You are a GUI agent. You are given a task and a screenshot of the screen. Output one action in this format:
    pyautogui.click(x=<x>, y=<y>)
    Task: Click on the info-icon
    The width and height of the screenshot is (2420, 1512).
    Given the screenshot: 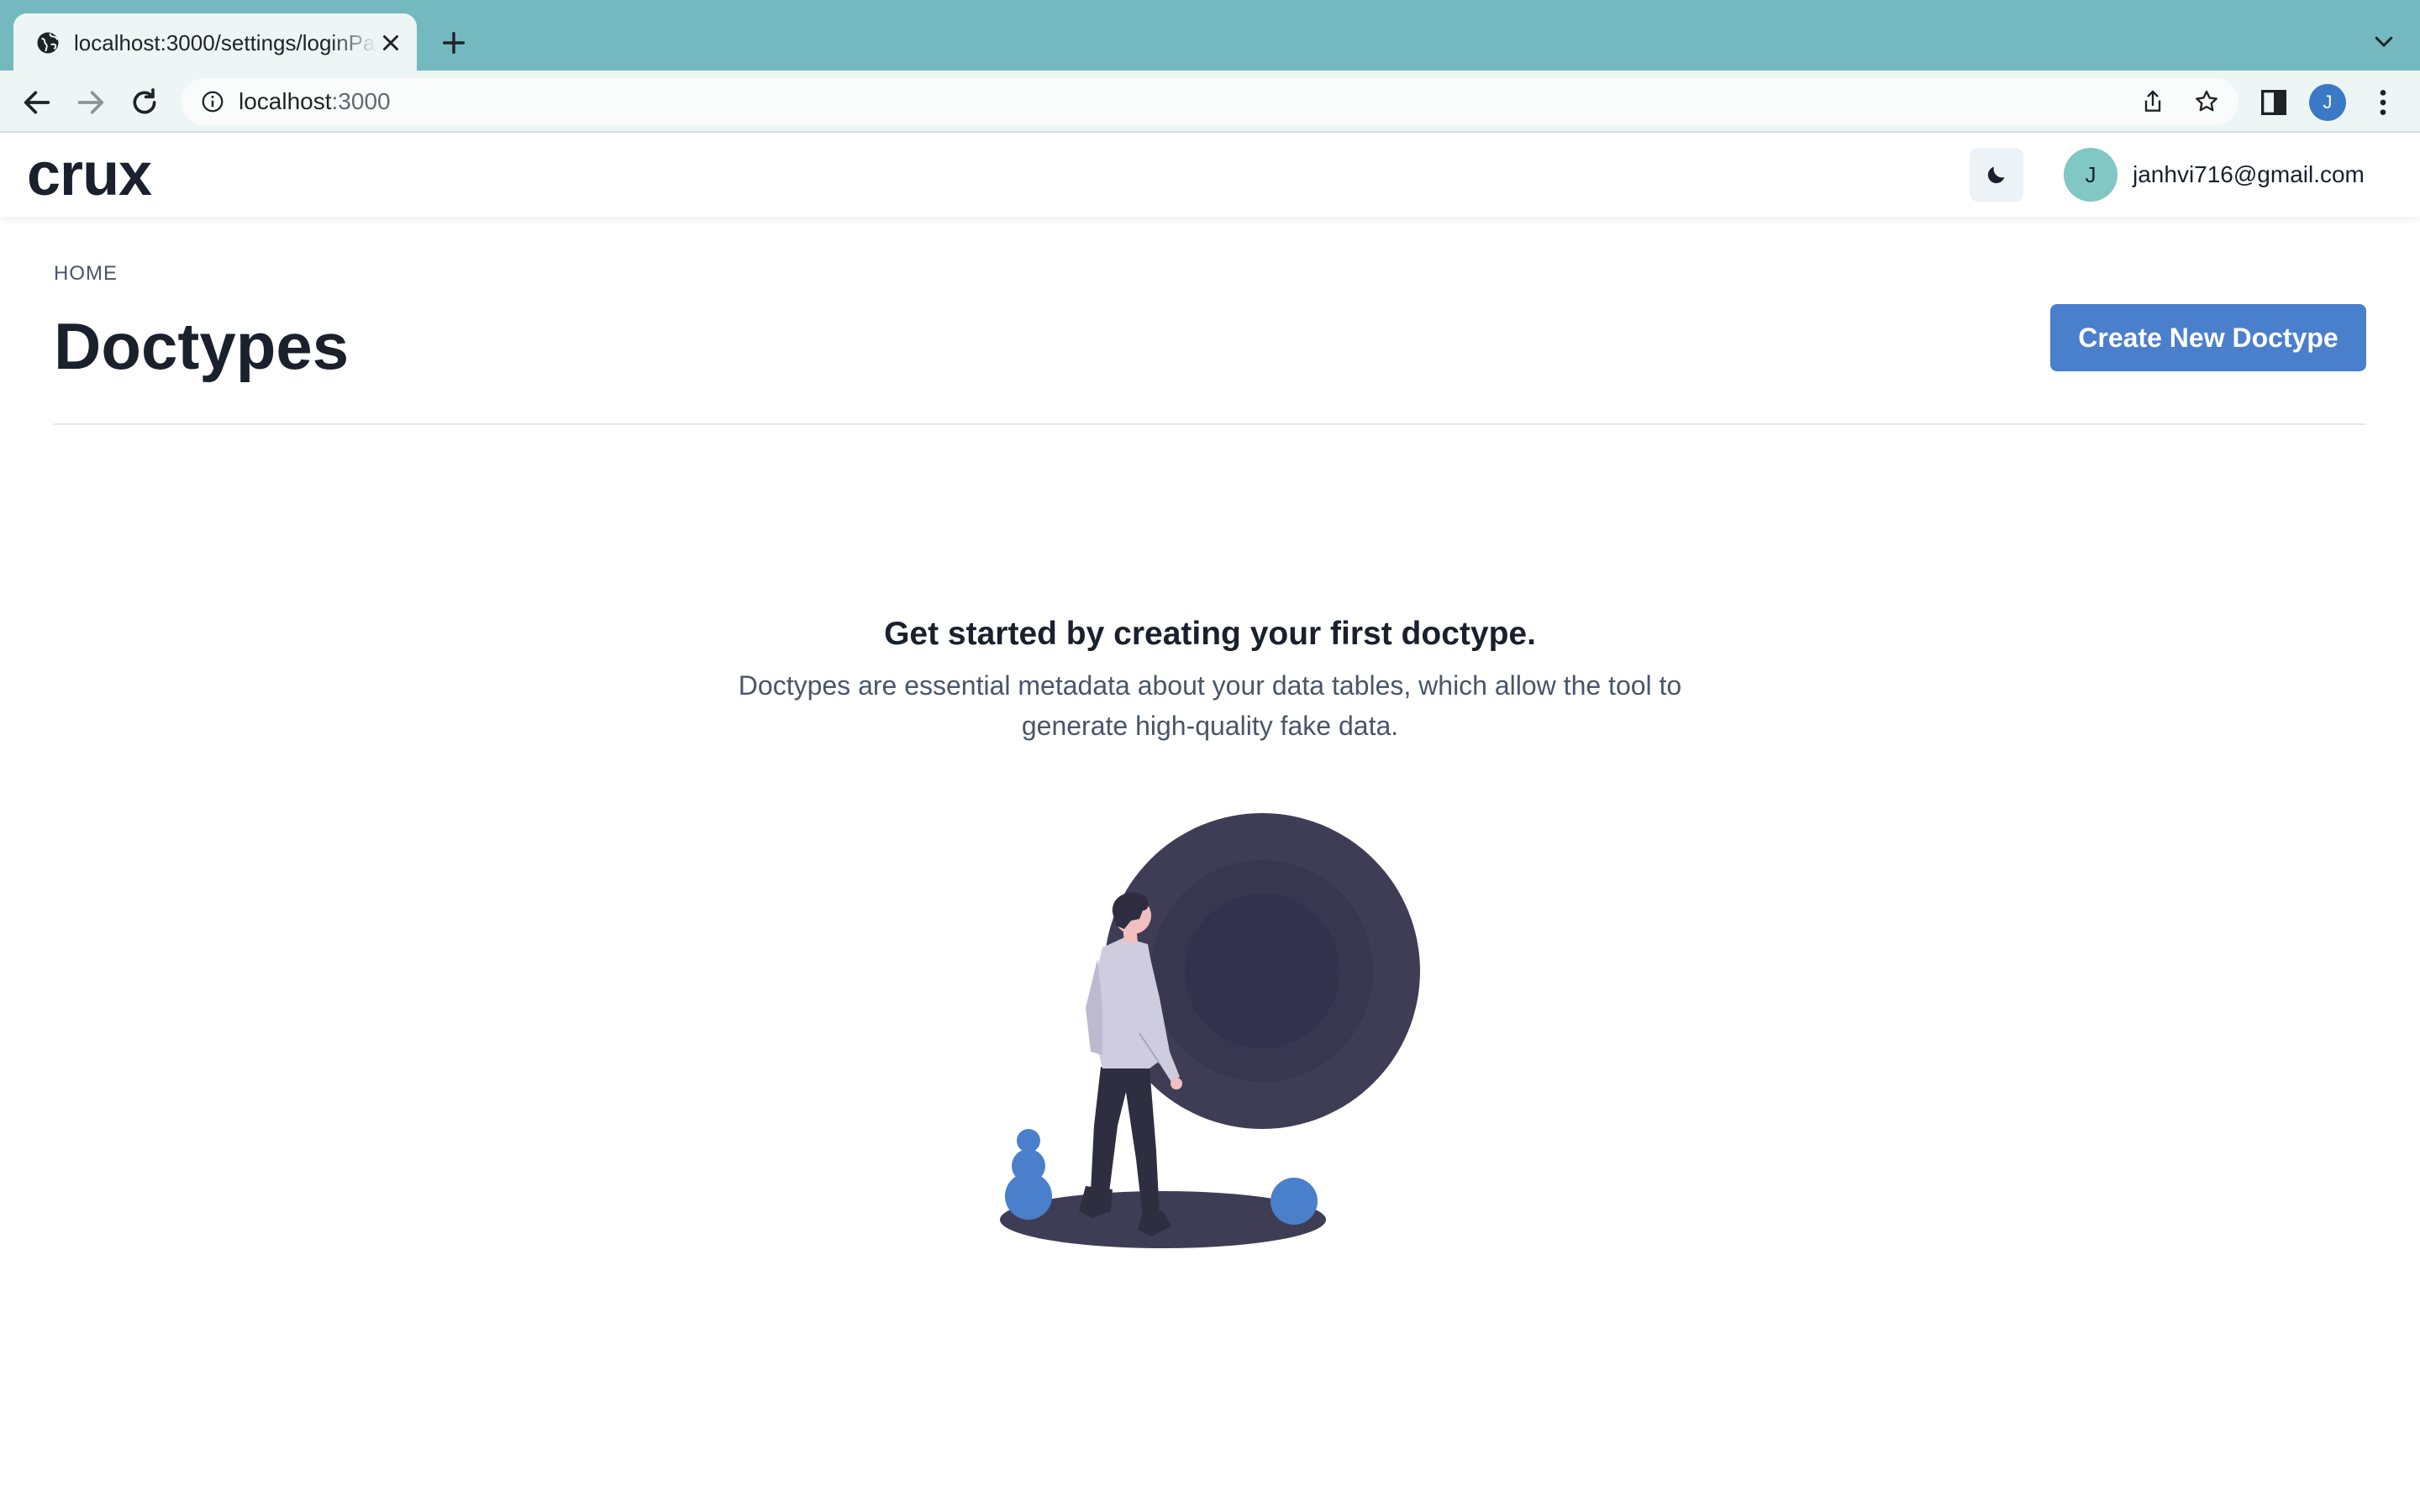 What is the action you would take?
    pyautogui.click(x=212, y=101)
    